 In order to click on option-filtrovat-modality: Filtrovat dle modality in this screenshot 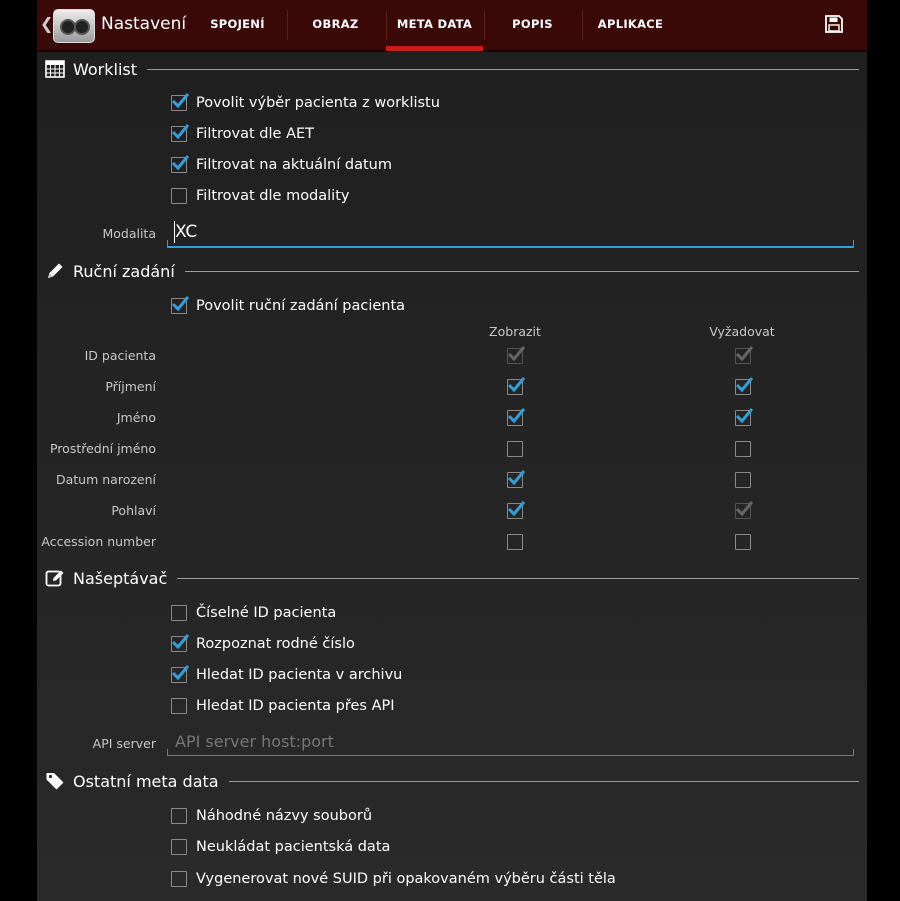, I will do `click(260, 196)`.